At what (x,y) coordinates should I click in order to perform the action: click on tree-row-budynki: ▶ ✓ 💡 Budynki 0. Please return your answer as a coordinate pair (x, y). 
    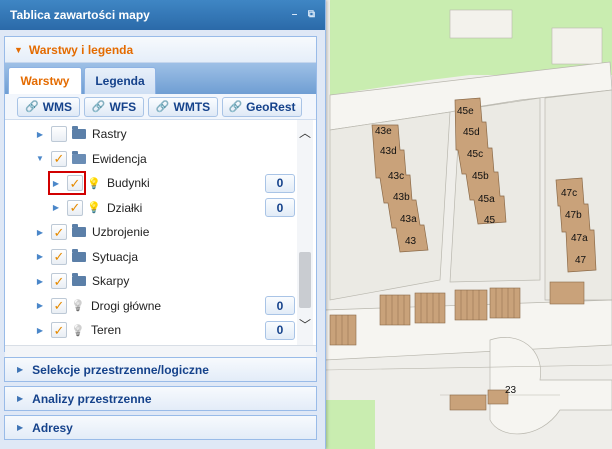
    Looking at the image, I should click on (150, 183).